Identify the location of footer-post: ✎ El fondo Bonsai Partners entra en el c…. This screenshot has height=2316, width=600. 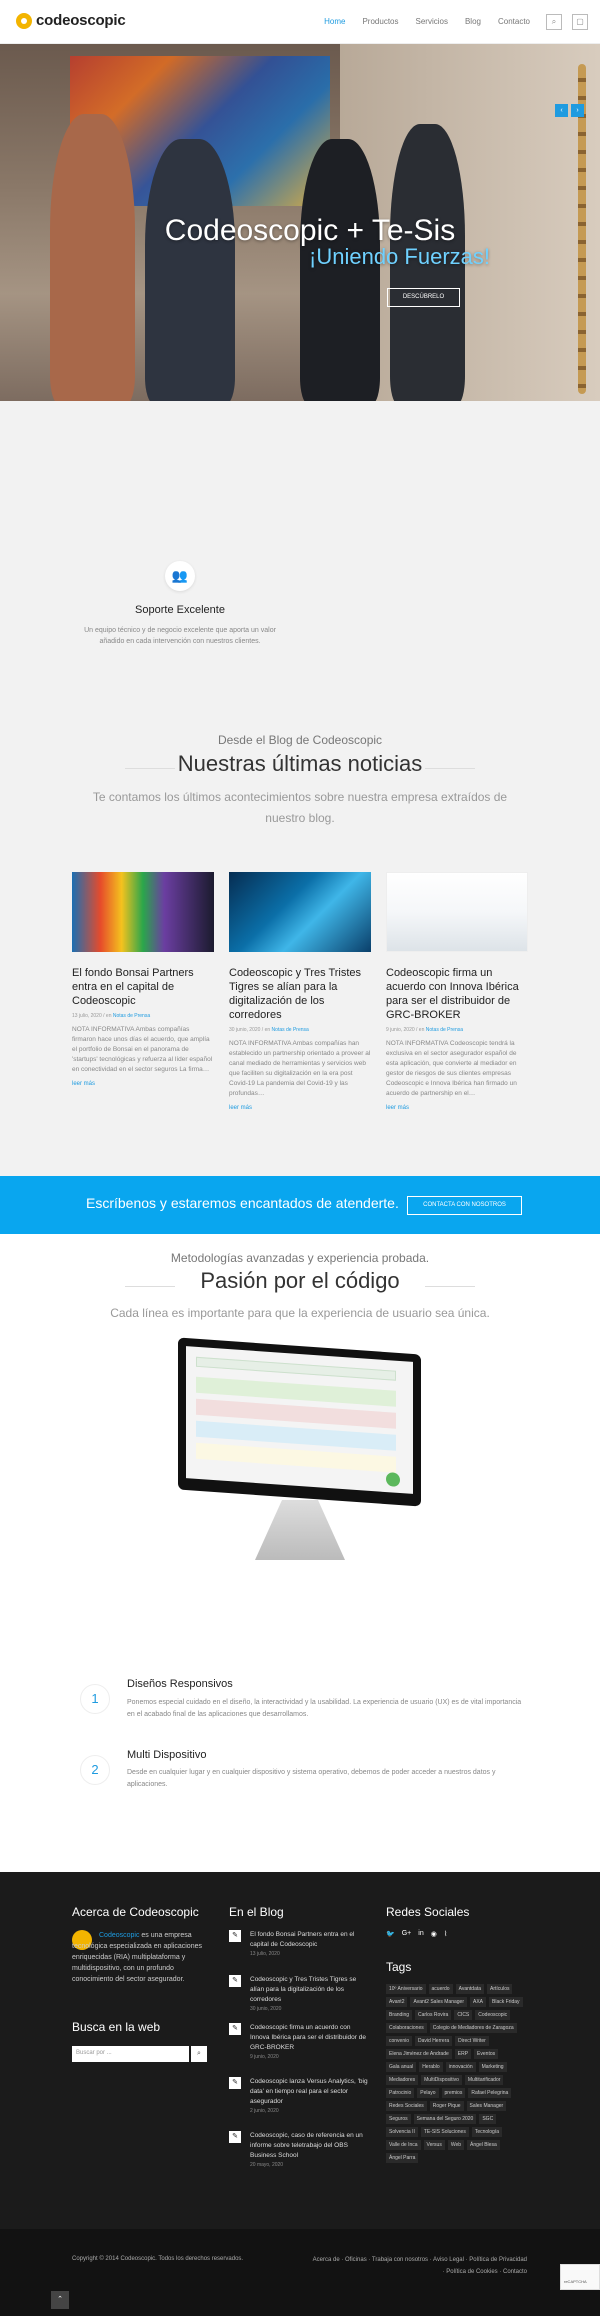
(299, 1943).